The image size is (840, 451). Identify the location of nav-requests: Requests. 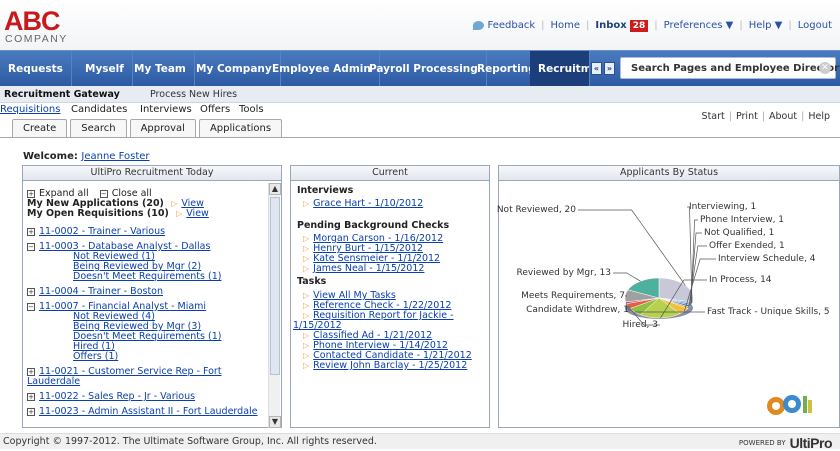
(36, 69).